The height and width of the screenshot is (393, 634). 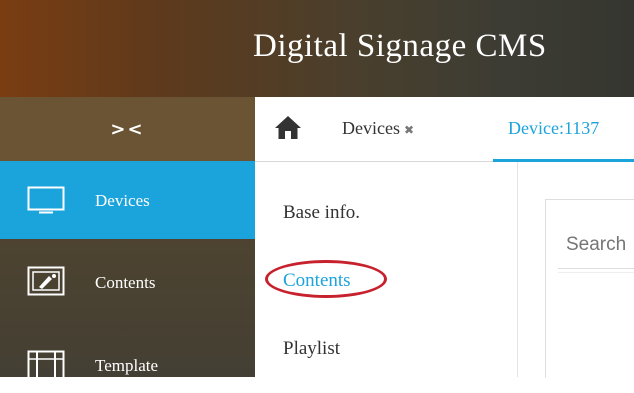 I want to click on panel-divider-line, so click(x=596, y=272).